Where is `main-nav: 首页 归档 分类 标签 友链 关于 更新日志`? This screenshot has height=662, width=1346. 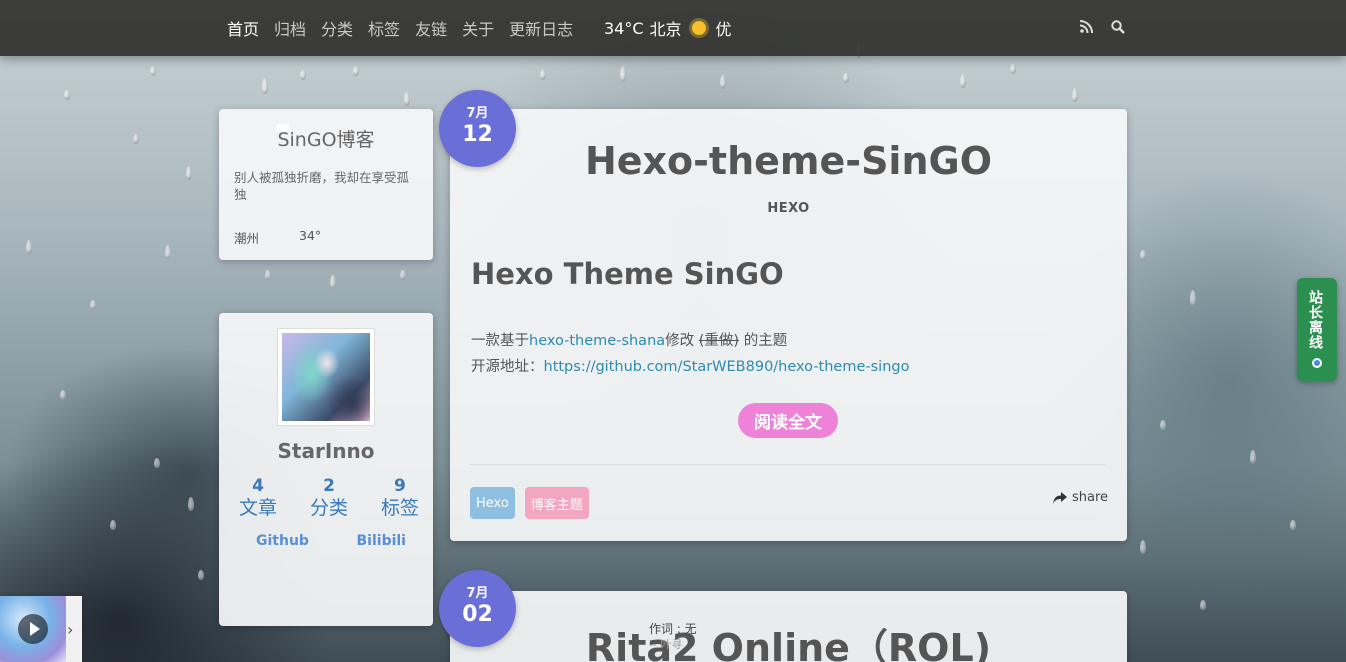 main-nav: 首页 归档 分类 标签 友链 关于 更新日志 is located at coordinates (400, 28).